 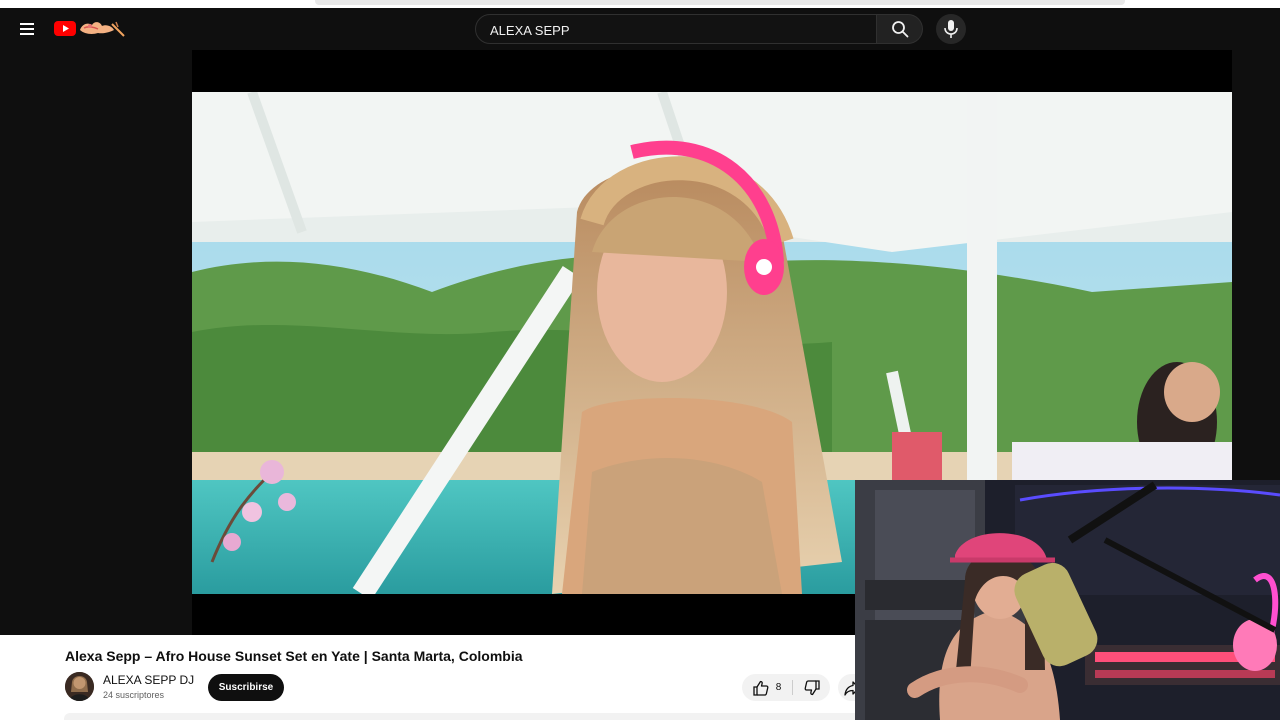 I want to click on search-button, so click(x=900, y=29).